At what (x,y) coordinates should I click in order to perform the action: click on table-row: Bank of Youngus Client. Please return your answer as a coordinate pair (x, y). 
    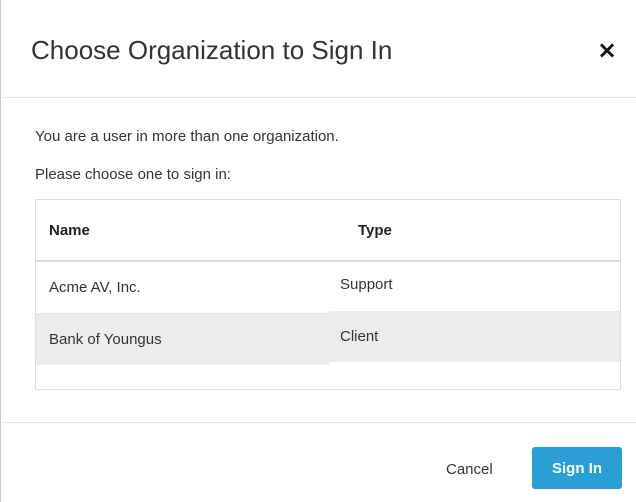
    Looking at the image, I should click on (328, 337).